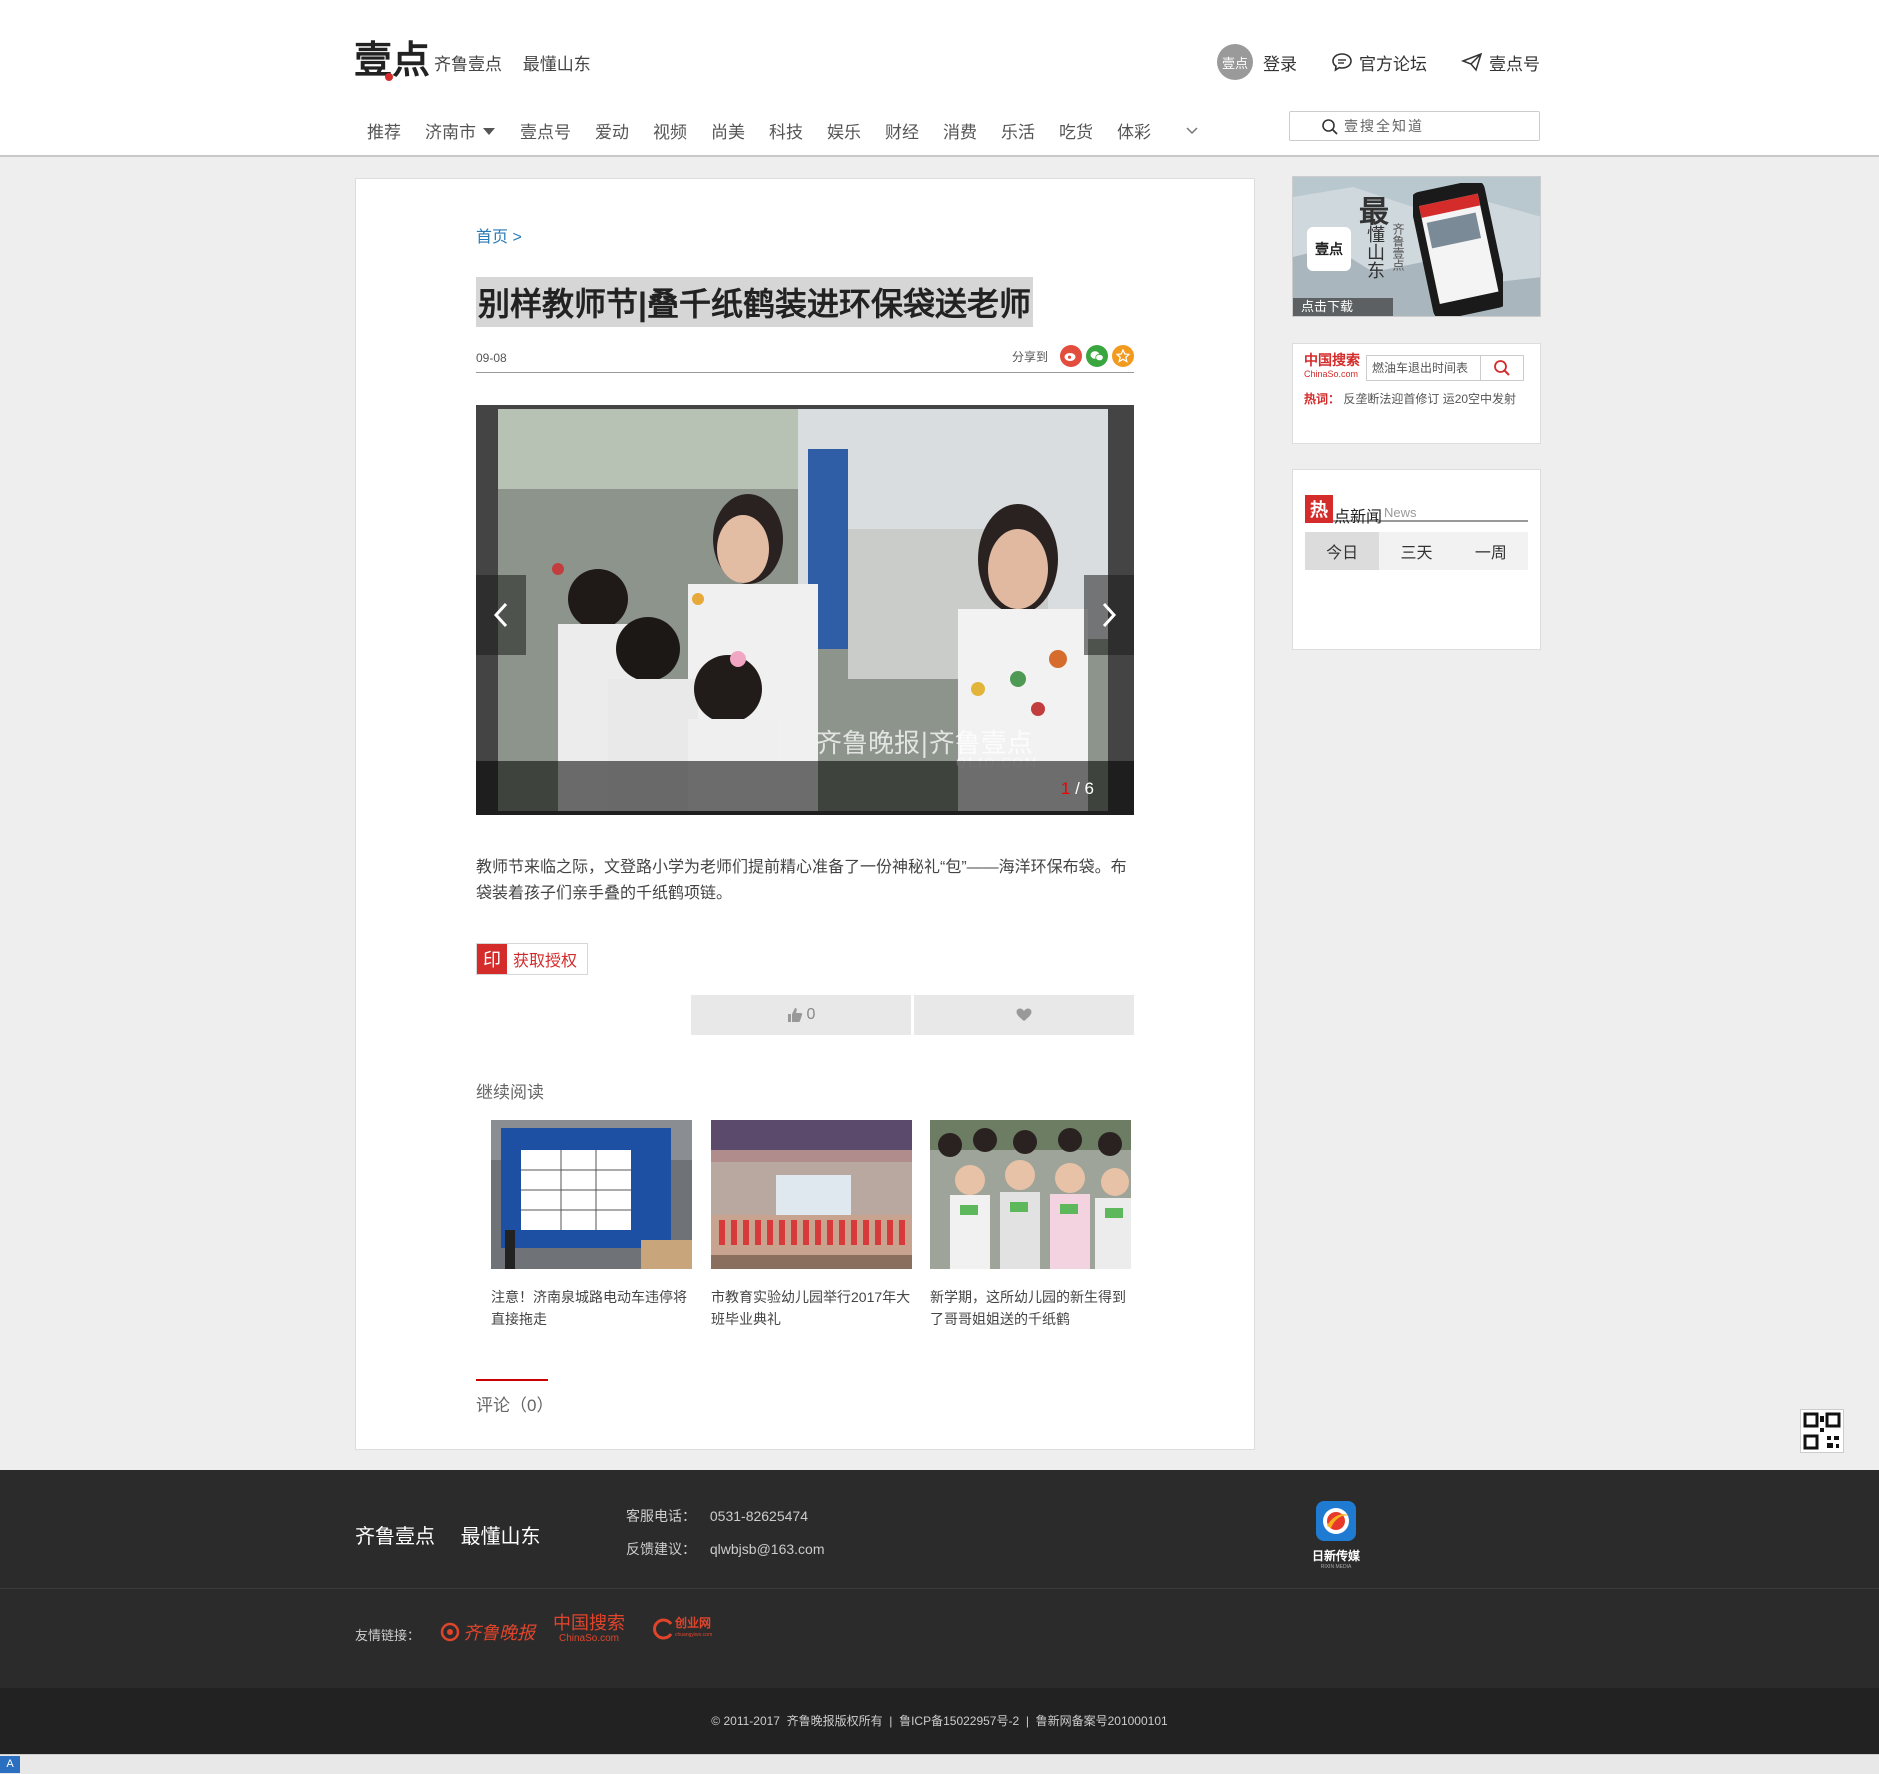  I want to click on license-button: 印 获取授权, so click(532, 959).